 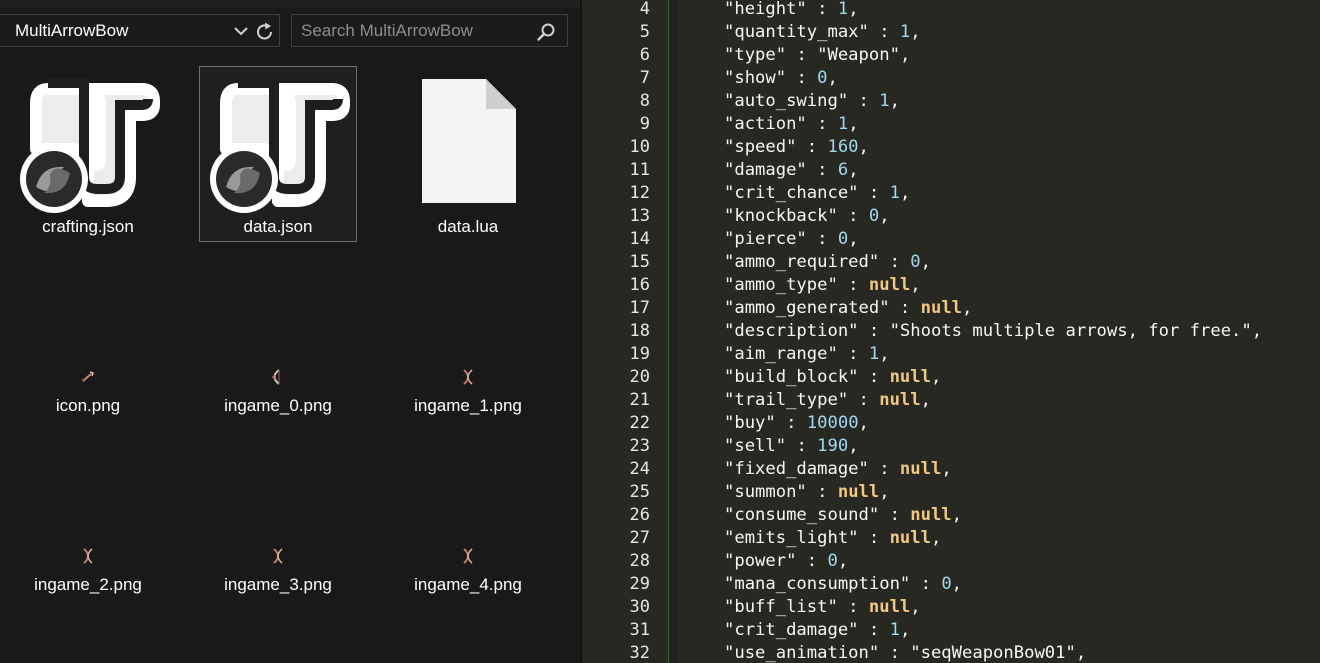 What do you see at coordinates (468, 333) in the screenshot?
I see `file-item-ingame-1-png: ingame_1.png` at bounding box center [468, 333].